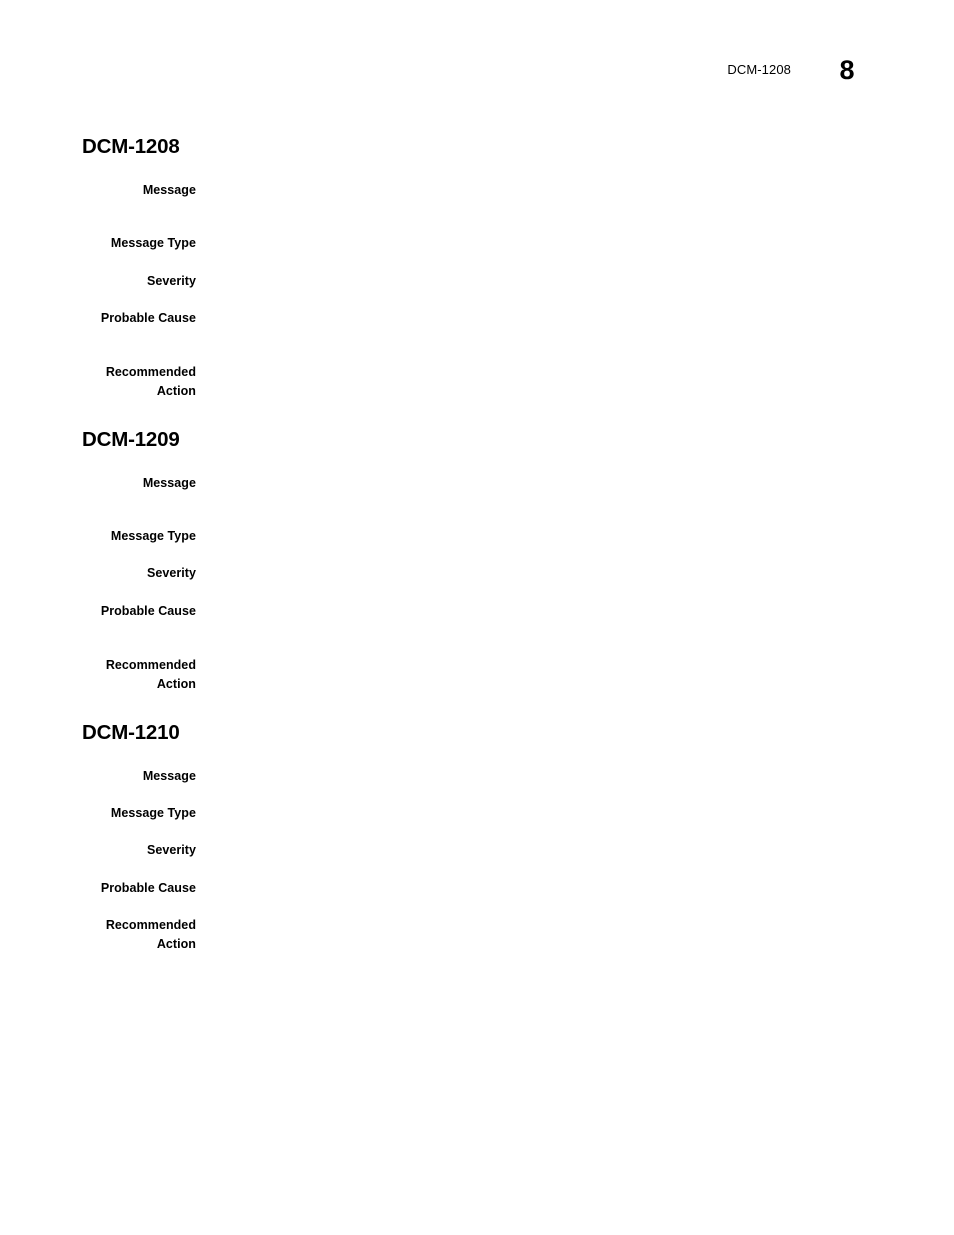  I want to click on section-heading: DCM-1208, so click(131, 146).